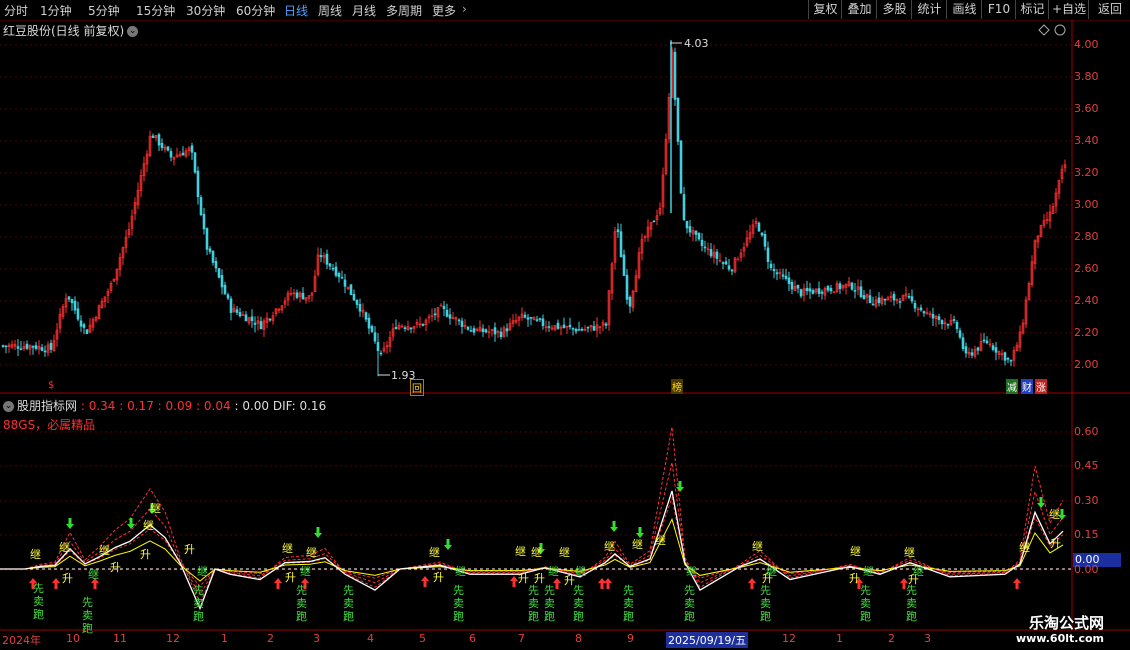 The height and width of the screenshot is (650, 1130). What do you see at coordinates (859, 9) in the screenshot?
I see `overlay-button: 叠加` at bounding box center [859, 9].